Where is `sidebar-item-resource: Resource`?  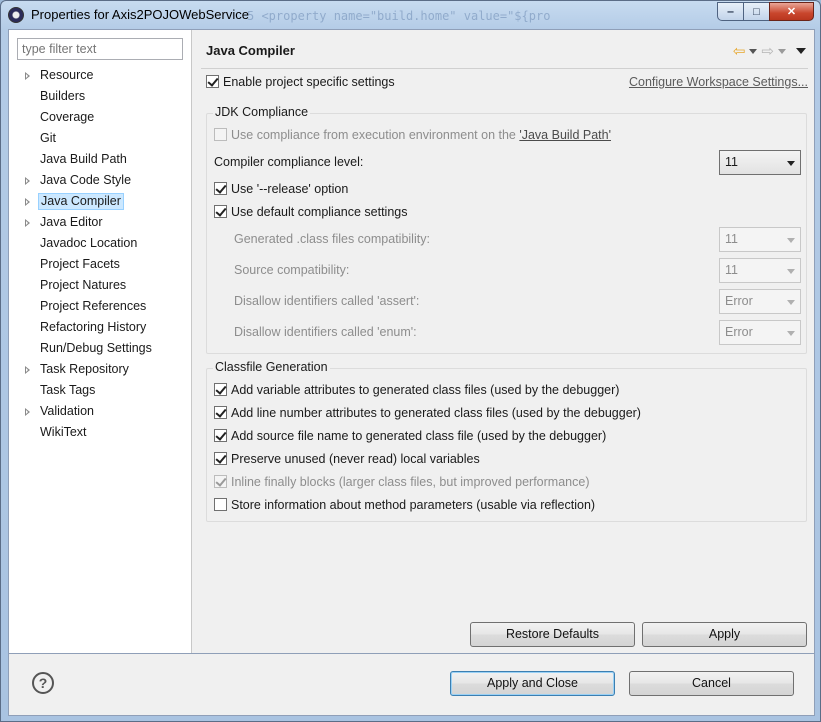 sidebar-item-resource: Resource is located at coordinates (100, 75).